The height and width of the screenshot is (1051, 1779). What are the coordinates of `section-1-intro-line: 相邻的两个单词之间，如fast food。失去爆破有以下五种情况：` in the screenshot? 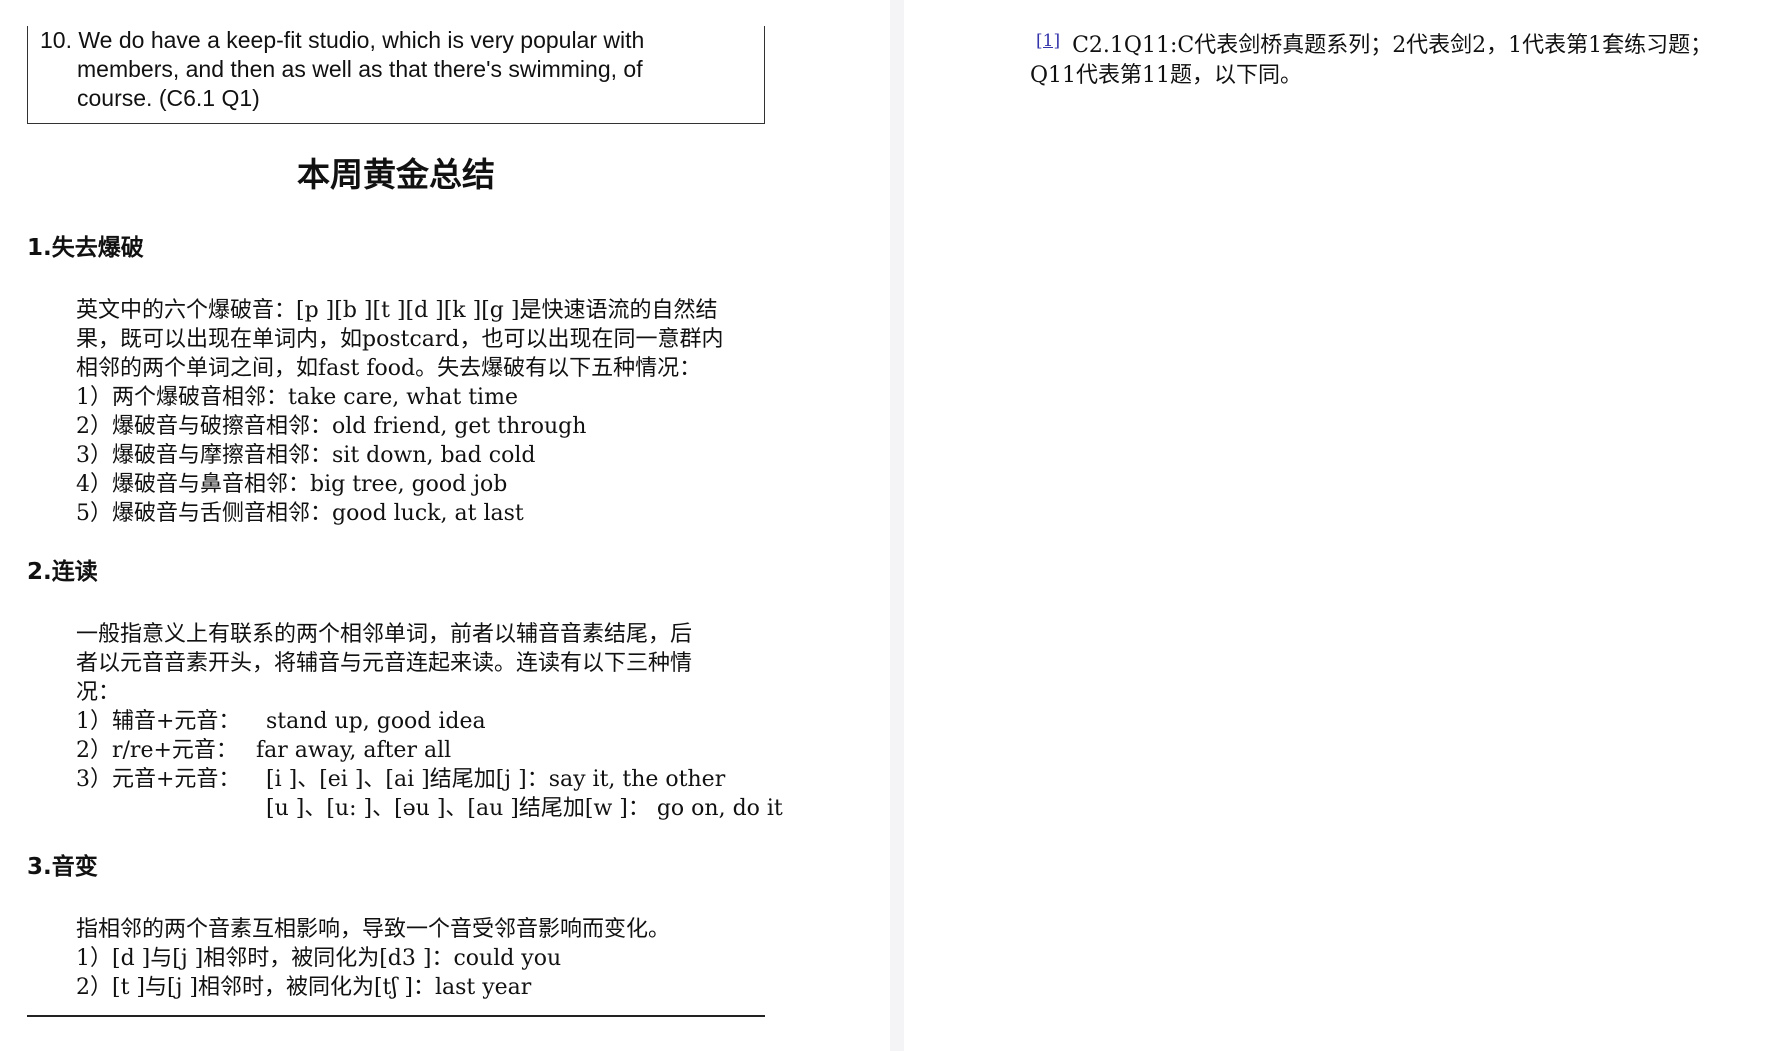 It's located at (389, 368).